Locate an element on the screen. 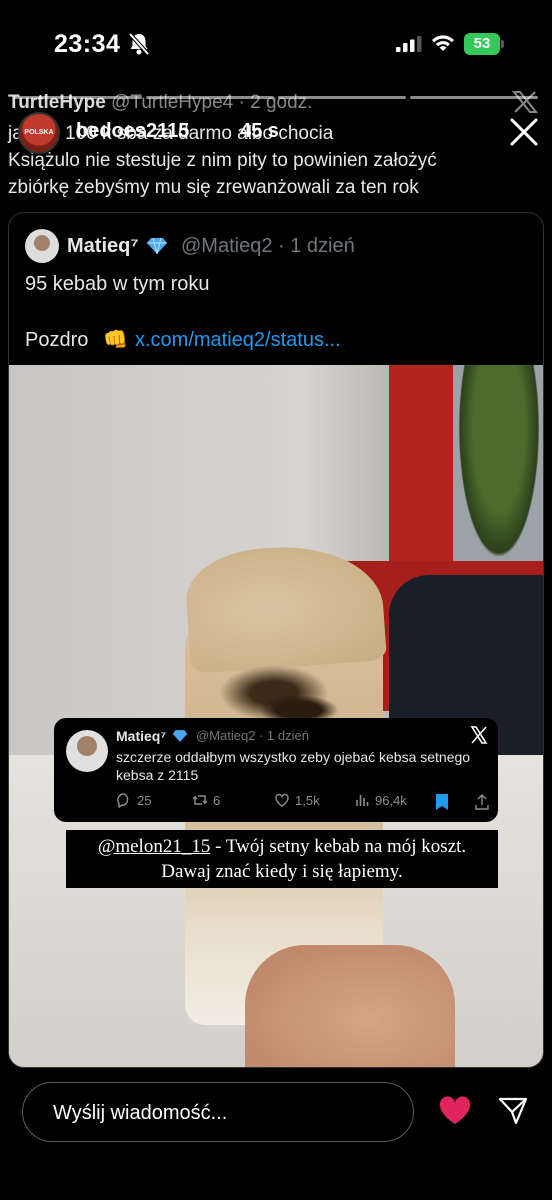 The image size is (552, 1200). clock: 23:34 is located at coordinates (87, 44).